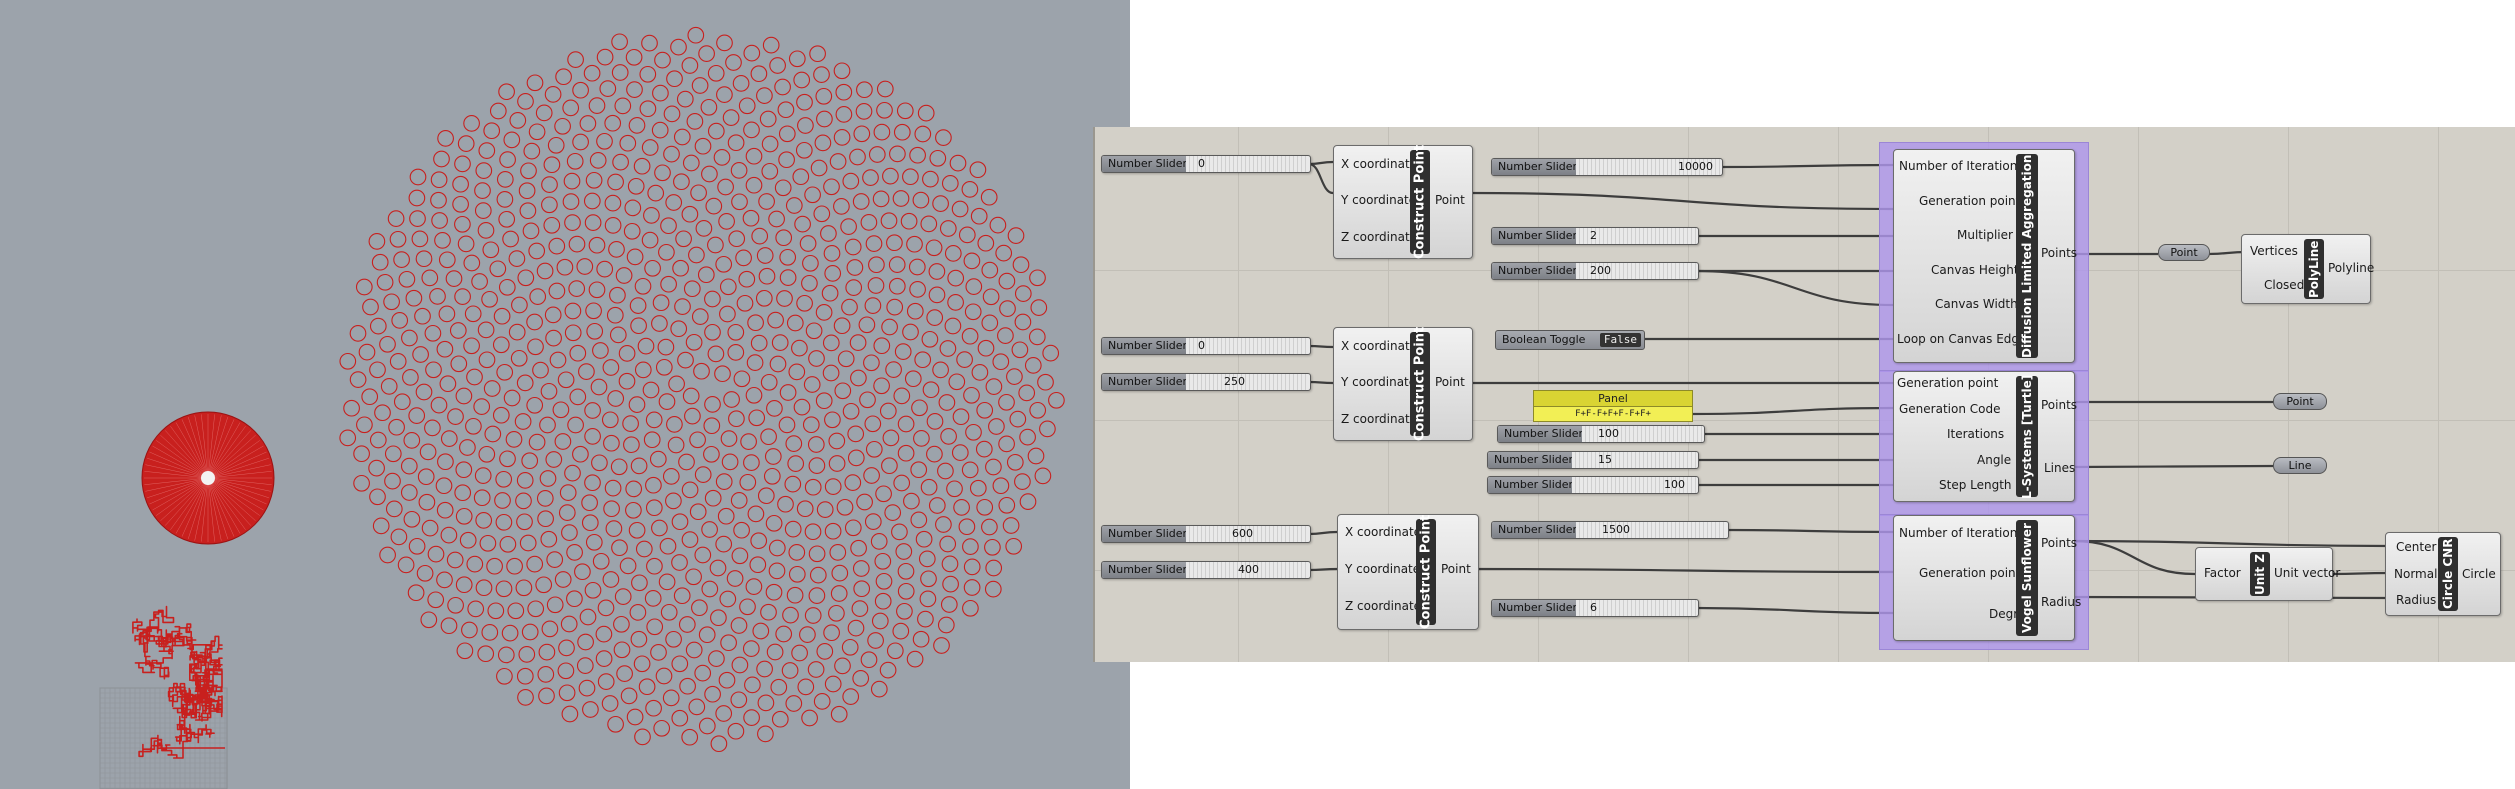 The width and height of the screenshot is (2515, 789). What do you see at coordinates (2479, 574) in the screenshot?
I see `output-circle: Circle` at bounding box center [2479, 574].